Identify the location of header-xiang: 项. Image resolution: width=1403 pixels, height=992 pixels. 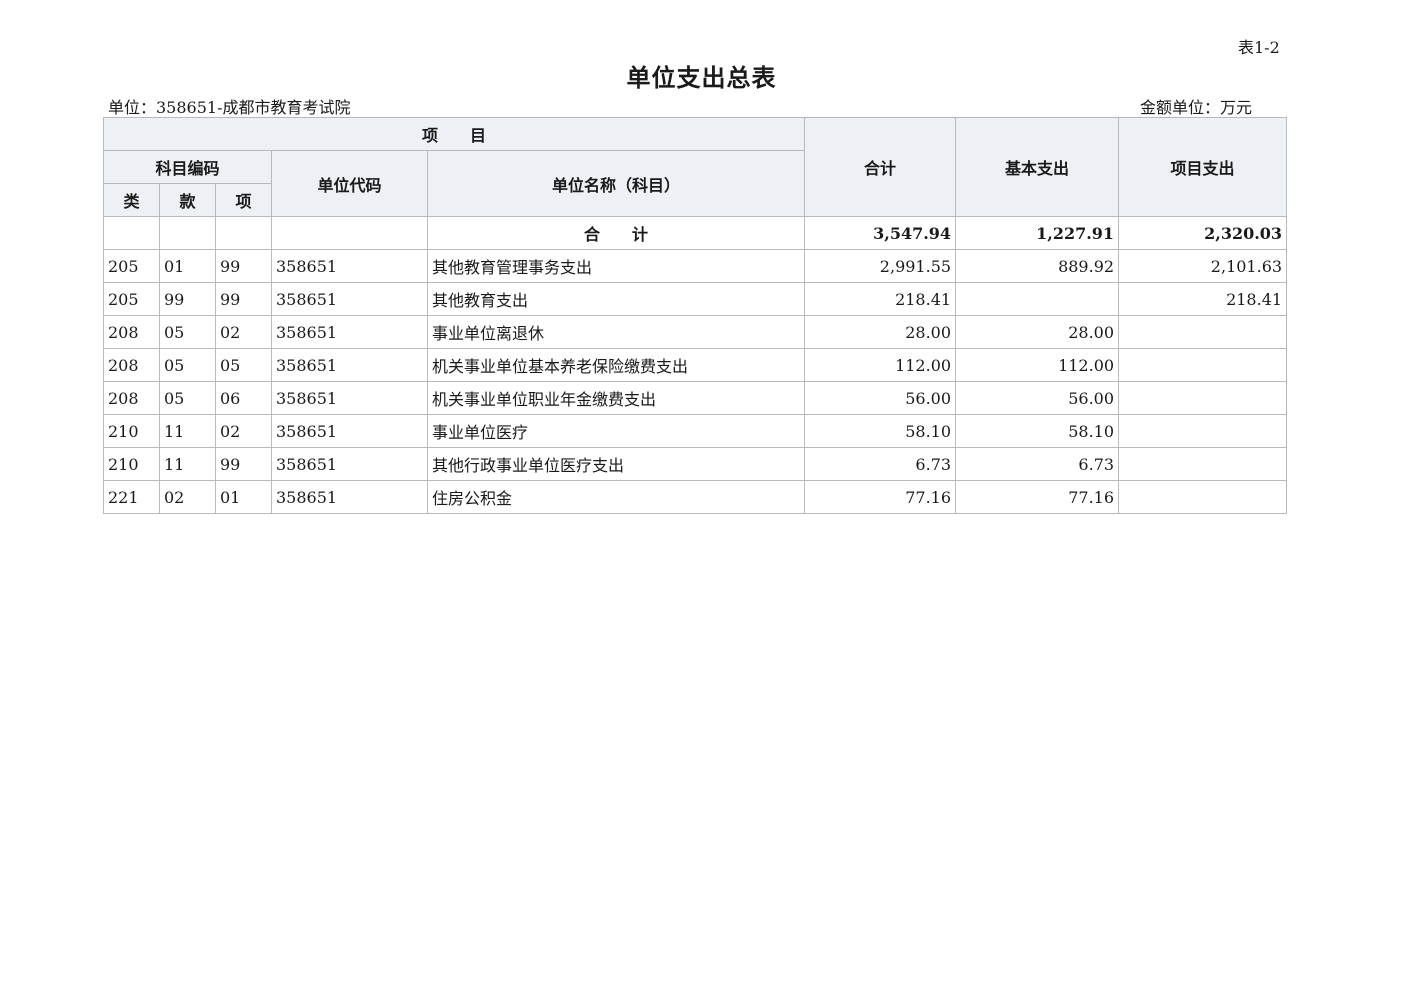
(243, 200).